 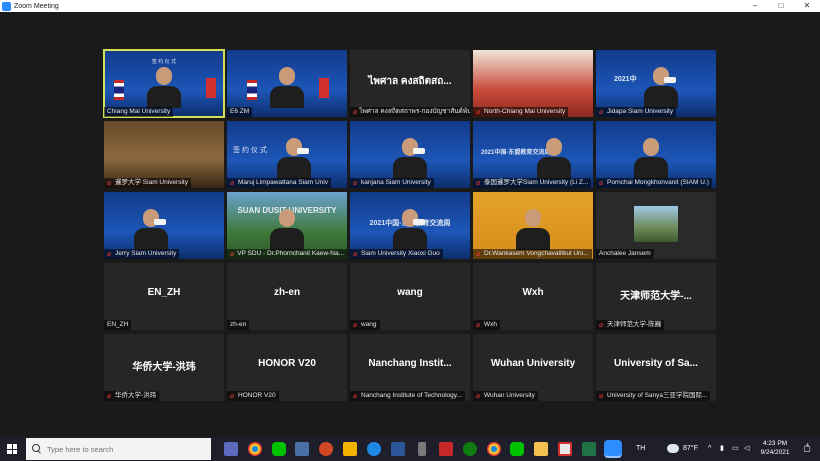 What do you see at coordinates (735, 449) in the screenshot?
I see `battery-icon: ▭` at bounding box center [735, 449].